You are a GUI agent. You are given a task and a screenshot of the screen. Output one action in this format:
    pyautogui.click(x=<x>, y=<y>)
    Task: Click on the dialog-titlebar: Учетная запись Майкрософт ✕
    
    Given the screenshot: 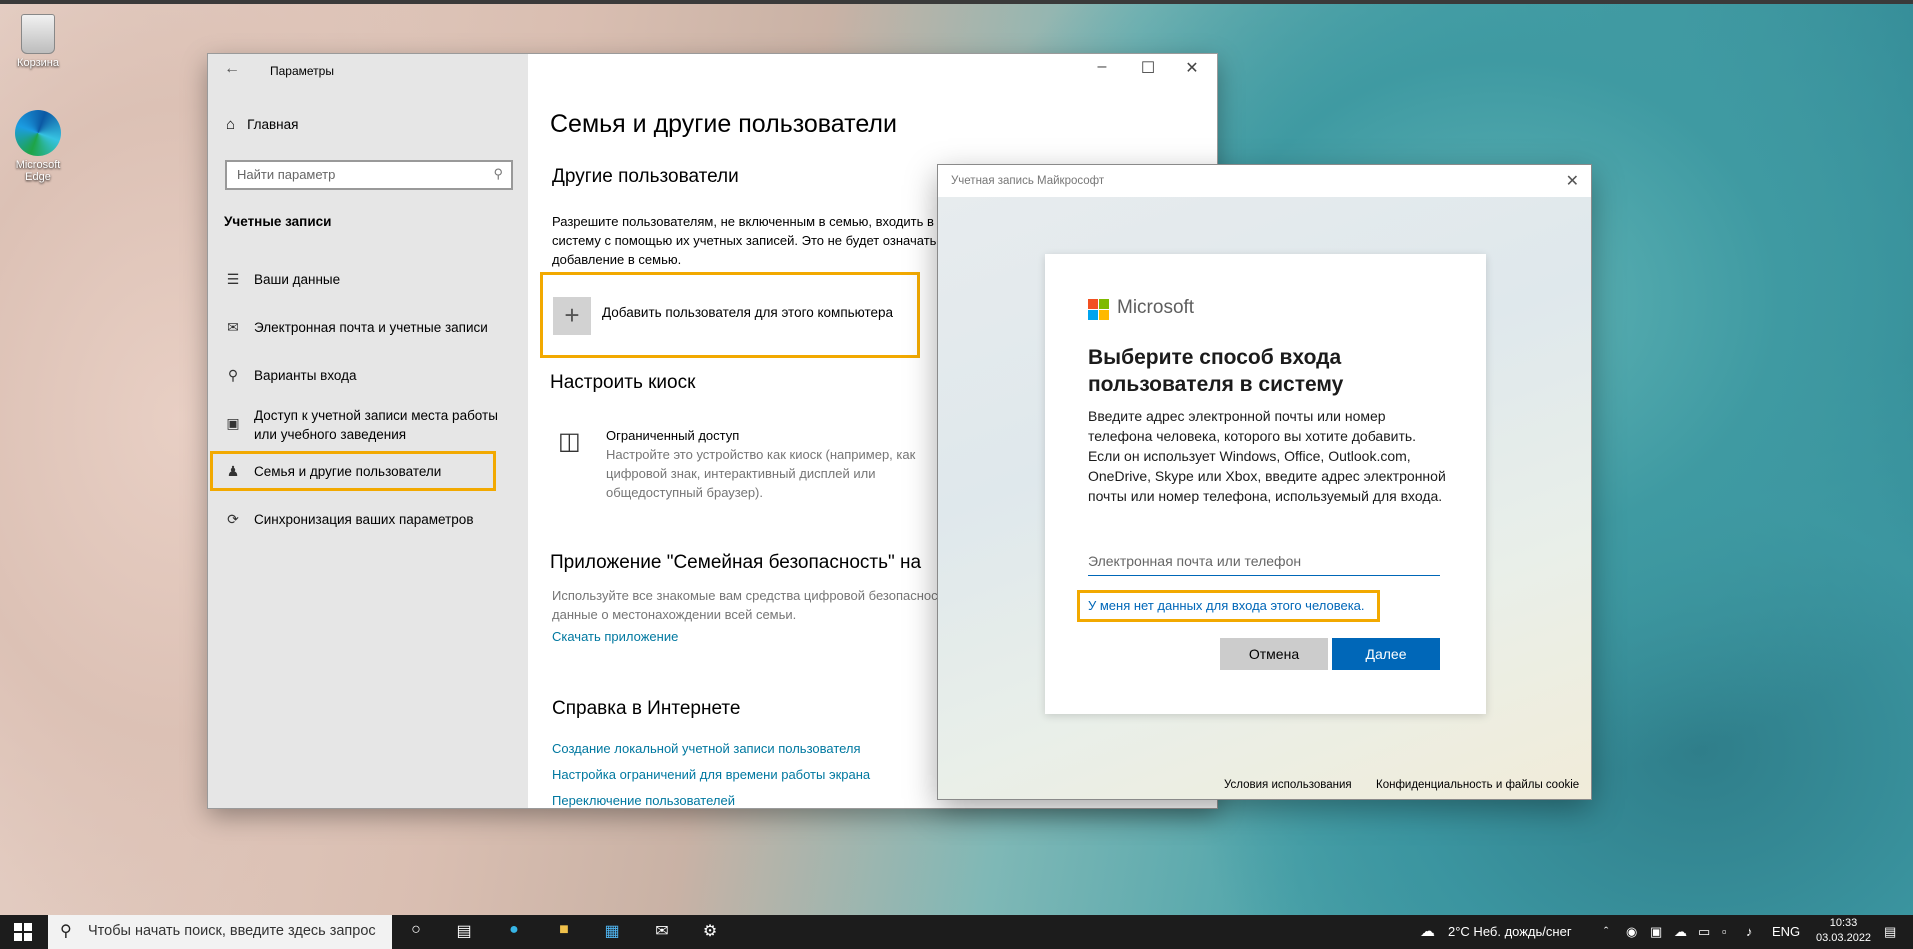 What is the action you would take?
    pyautogui.click(x=1264, y=181)
    